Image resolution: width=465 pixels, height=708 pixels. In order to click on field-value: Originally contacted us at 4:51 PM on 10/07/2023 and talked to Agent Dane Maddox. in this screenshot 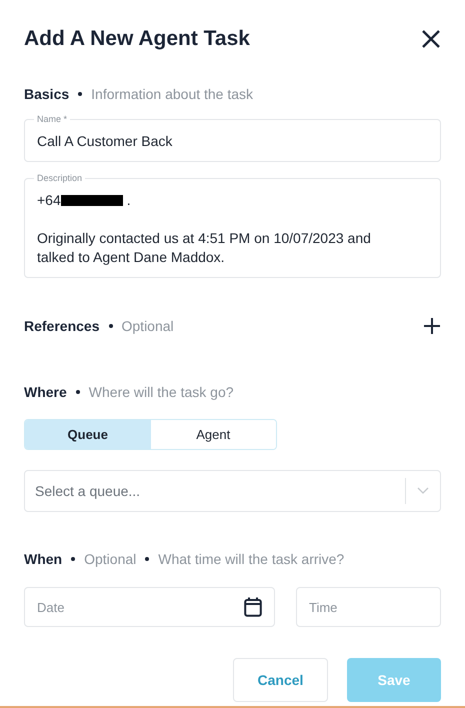, I will do `click(204, 248)`.